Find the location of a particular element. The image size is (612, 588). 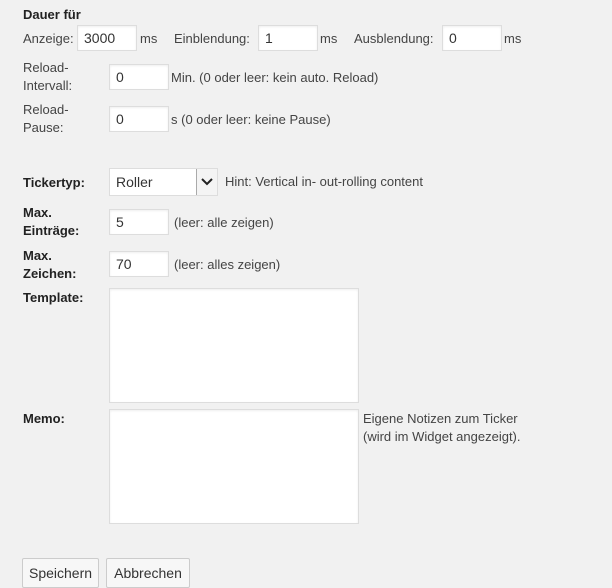

chevron-down-icon is located at coordinates (206, 182).